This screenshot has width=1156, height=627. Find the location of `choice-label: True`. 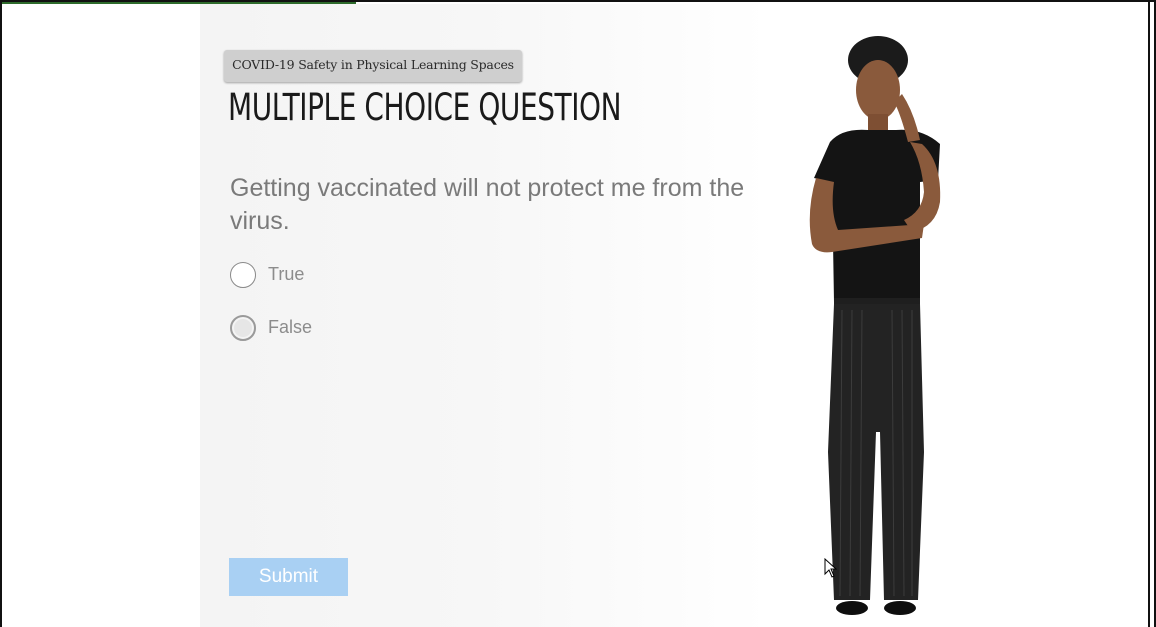

choice-label: True is located at coordinates (286, 274).